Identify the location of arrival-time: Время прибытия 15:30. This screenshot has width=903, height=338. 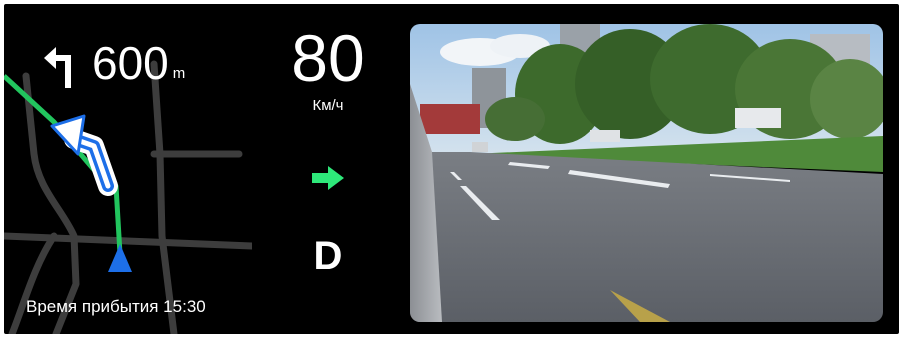
(116, 306).